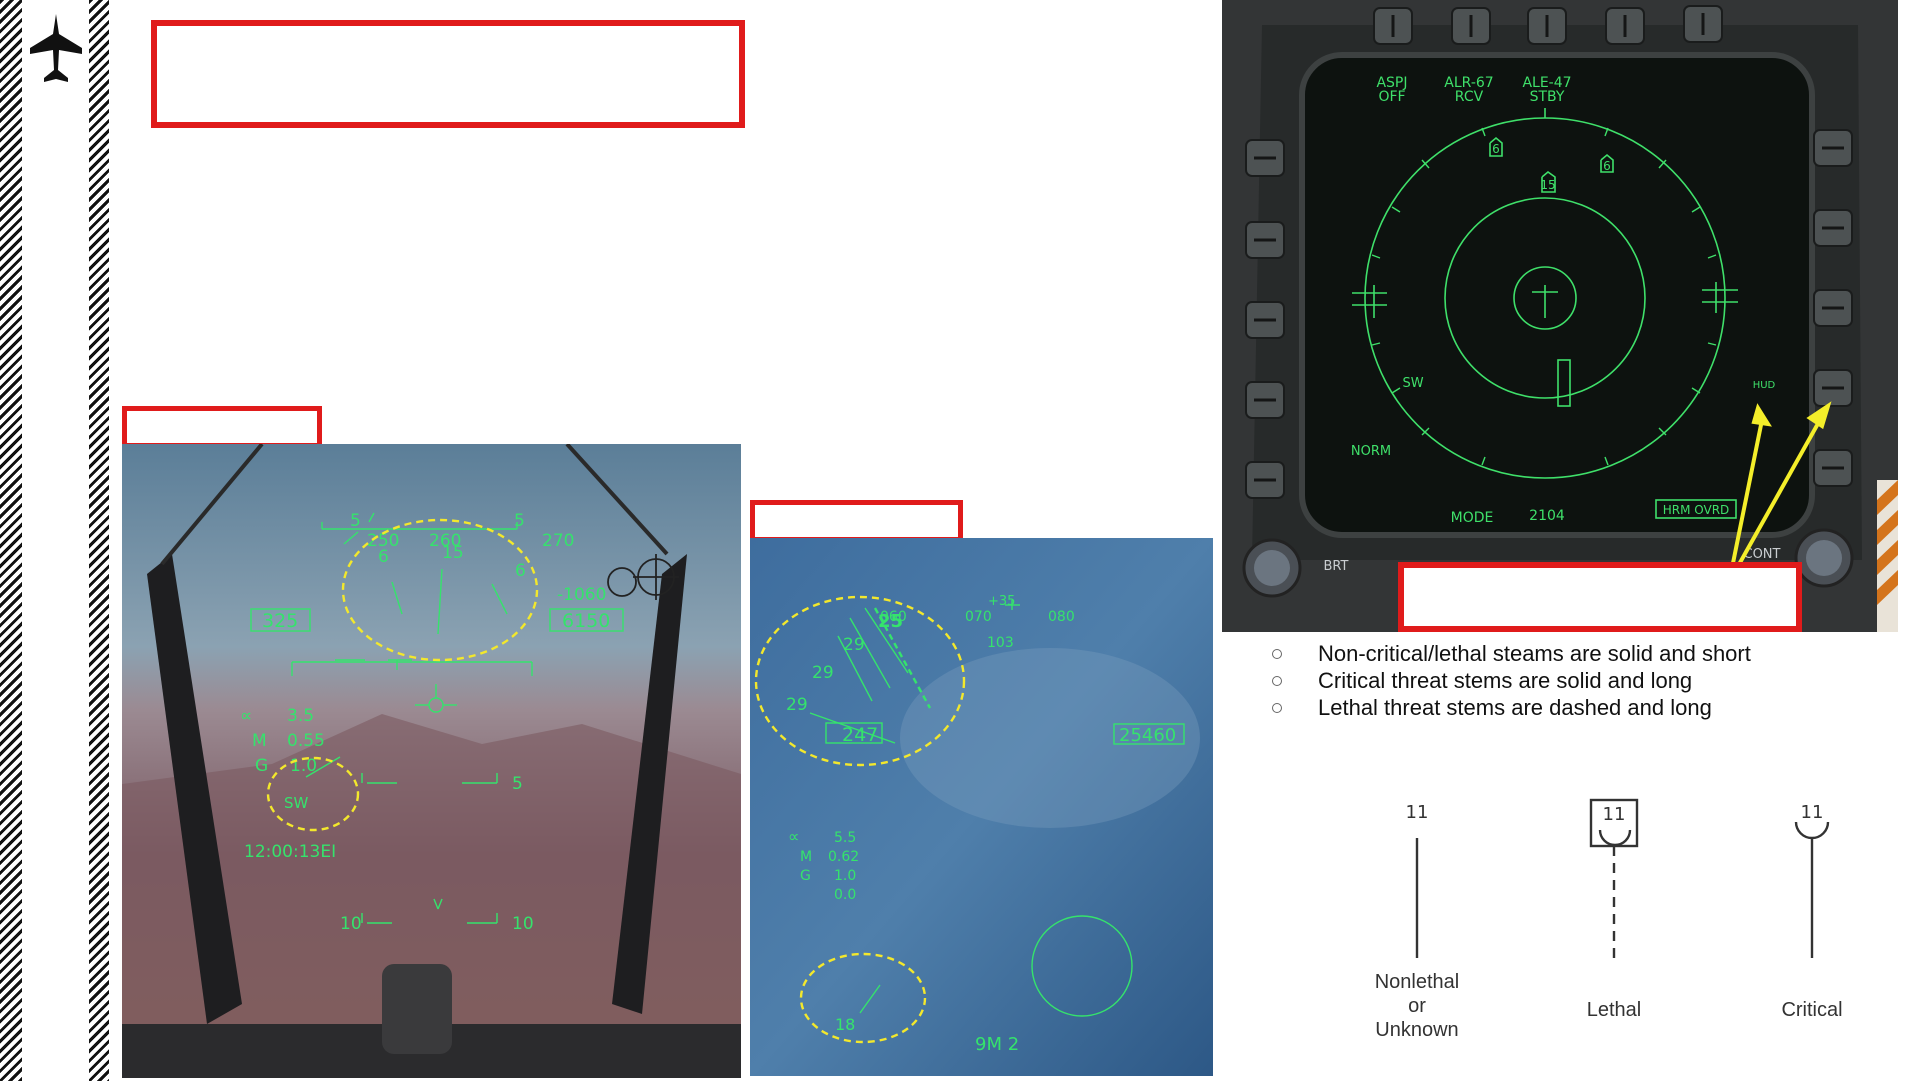 The image size is (1921, 1081). Describe the element at coordinates (1000, 643) in the screenshot. I see `hud2-heading-sub: 103` at that location.